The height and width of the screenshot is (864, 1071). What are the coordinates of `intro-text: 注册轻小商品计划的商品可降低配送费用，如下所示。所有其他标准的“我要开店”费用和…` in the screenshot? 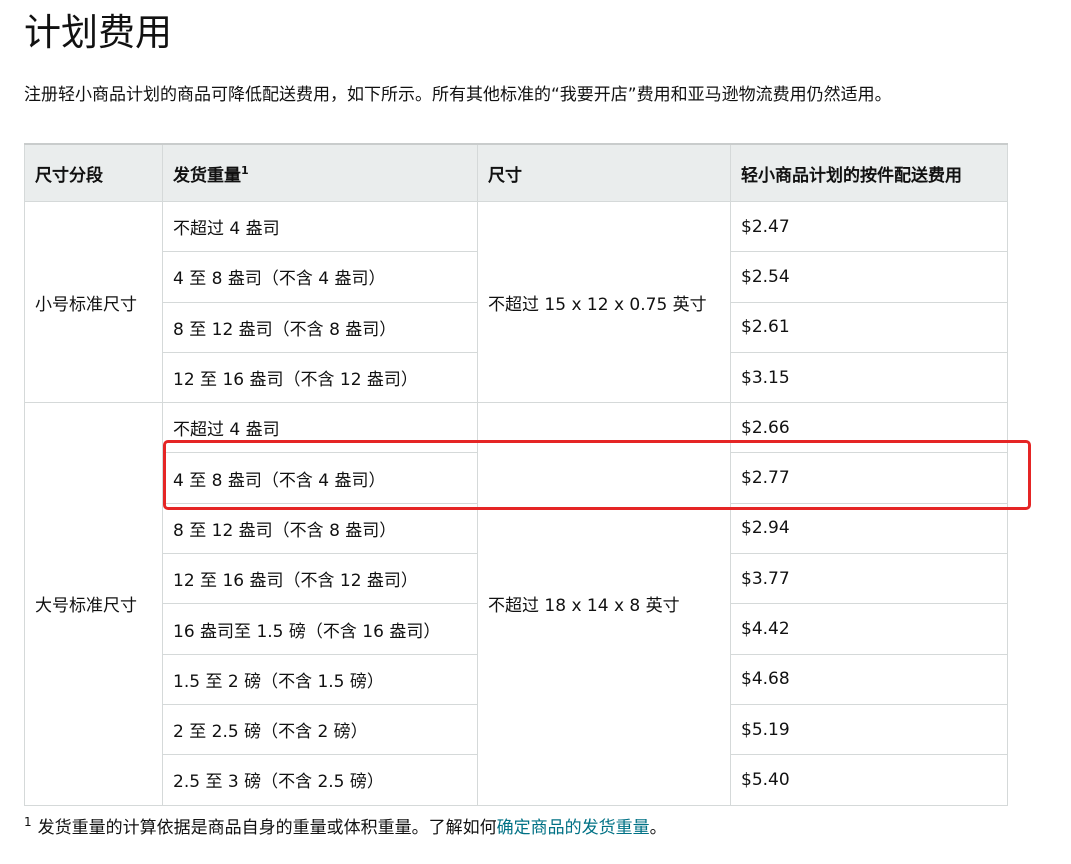 It's located at (458, 95).